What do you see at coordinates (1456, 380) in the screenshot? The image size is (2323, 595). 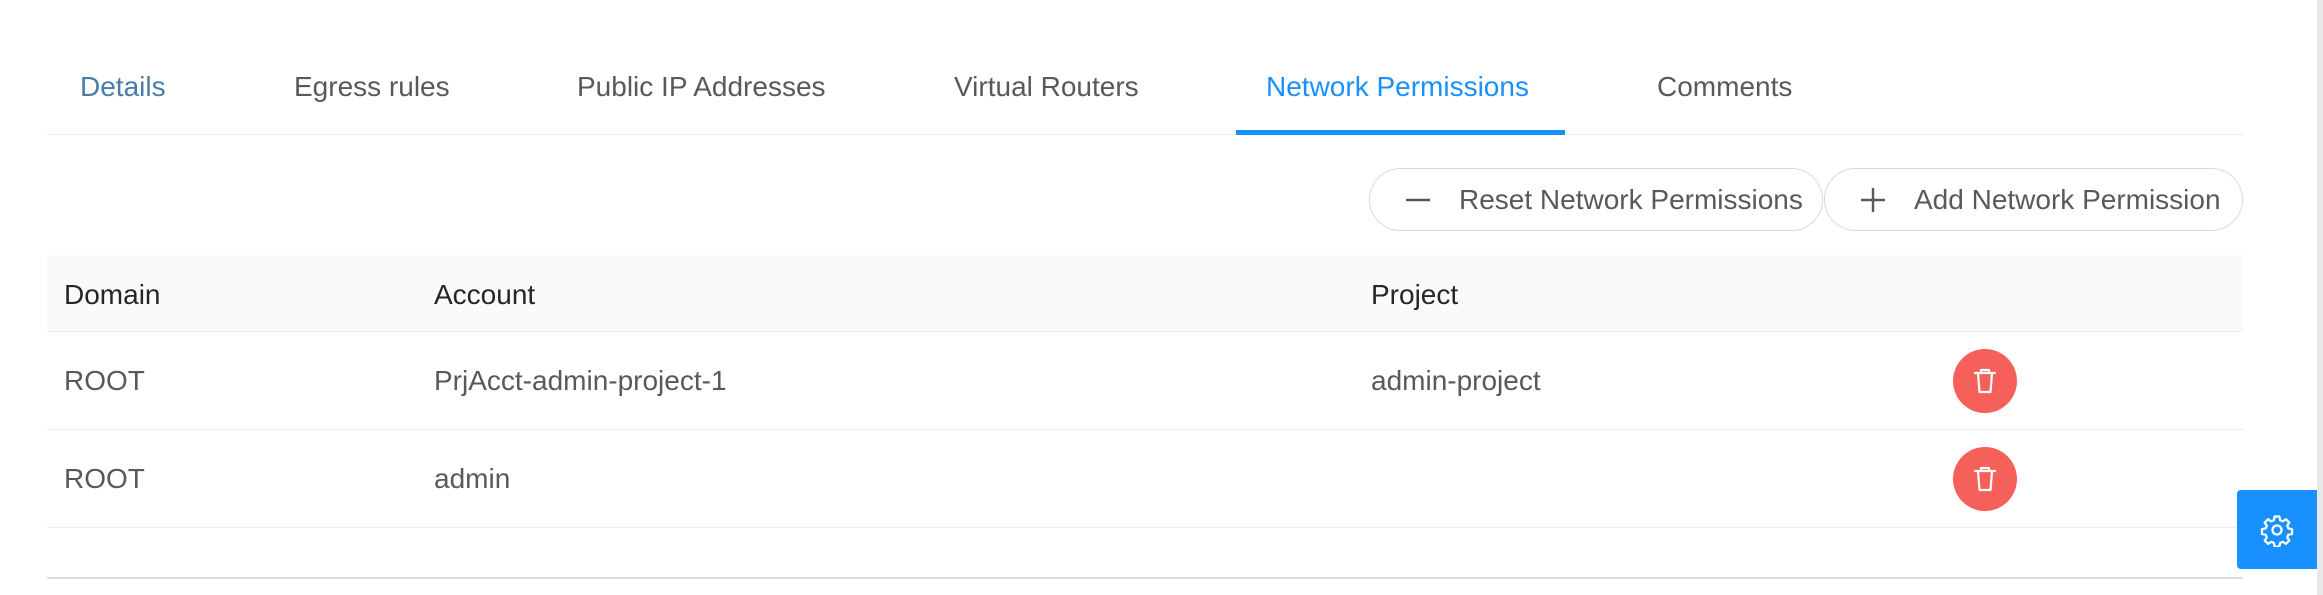 I see `cell-project: admin-project` at bounding box center [1456, 380].